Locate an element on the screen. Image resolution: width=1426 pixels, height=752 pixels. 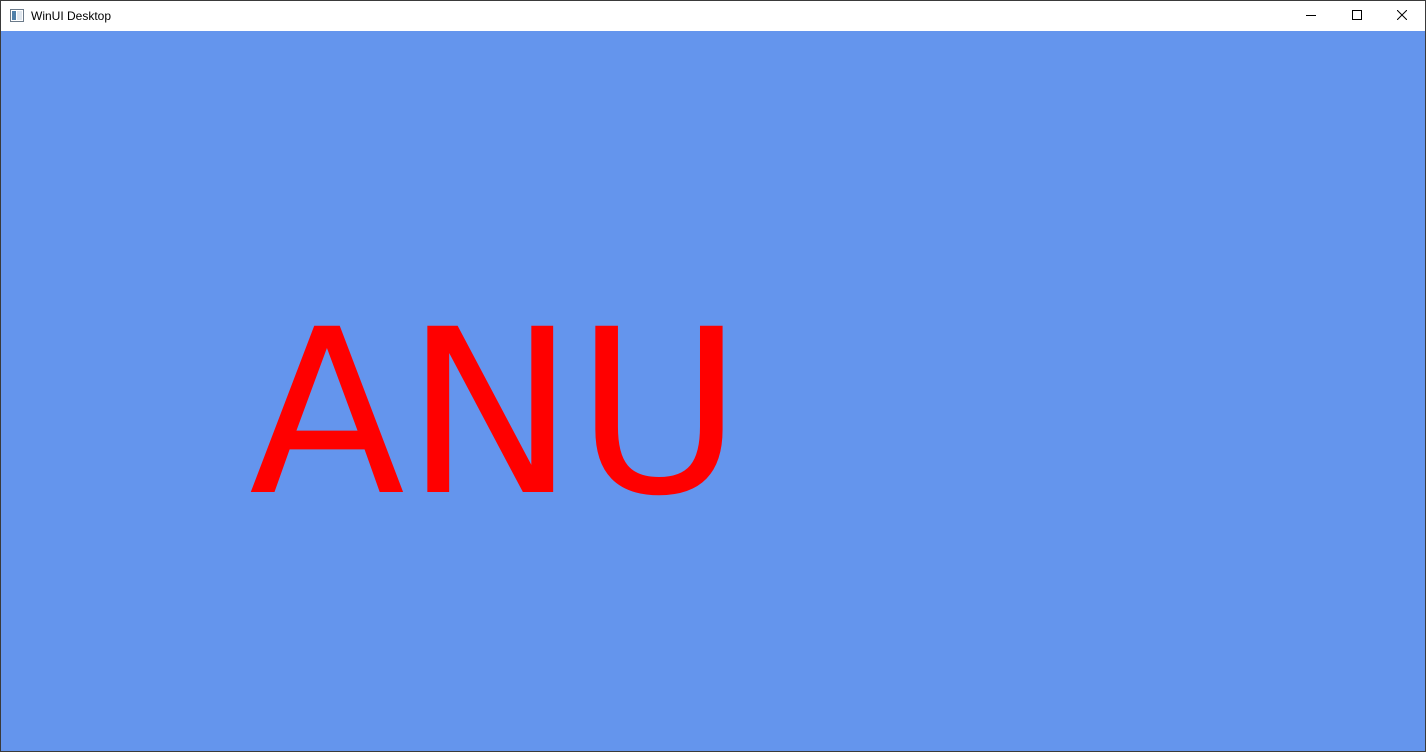
anu-text: ANU is located at coordinates (496, 413).